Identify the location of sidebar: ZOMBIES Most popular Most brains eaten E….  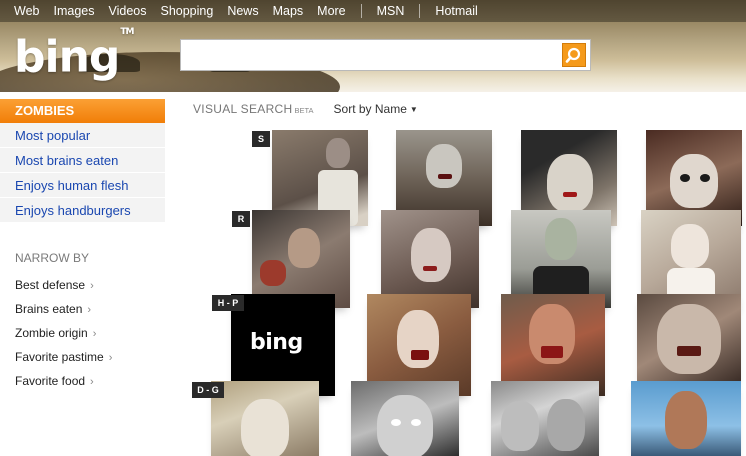
(82, 246).